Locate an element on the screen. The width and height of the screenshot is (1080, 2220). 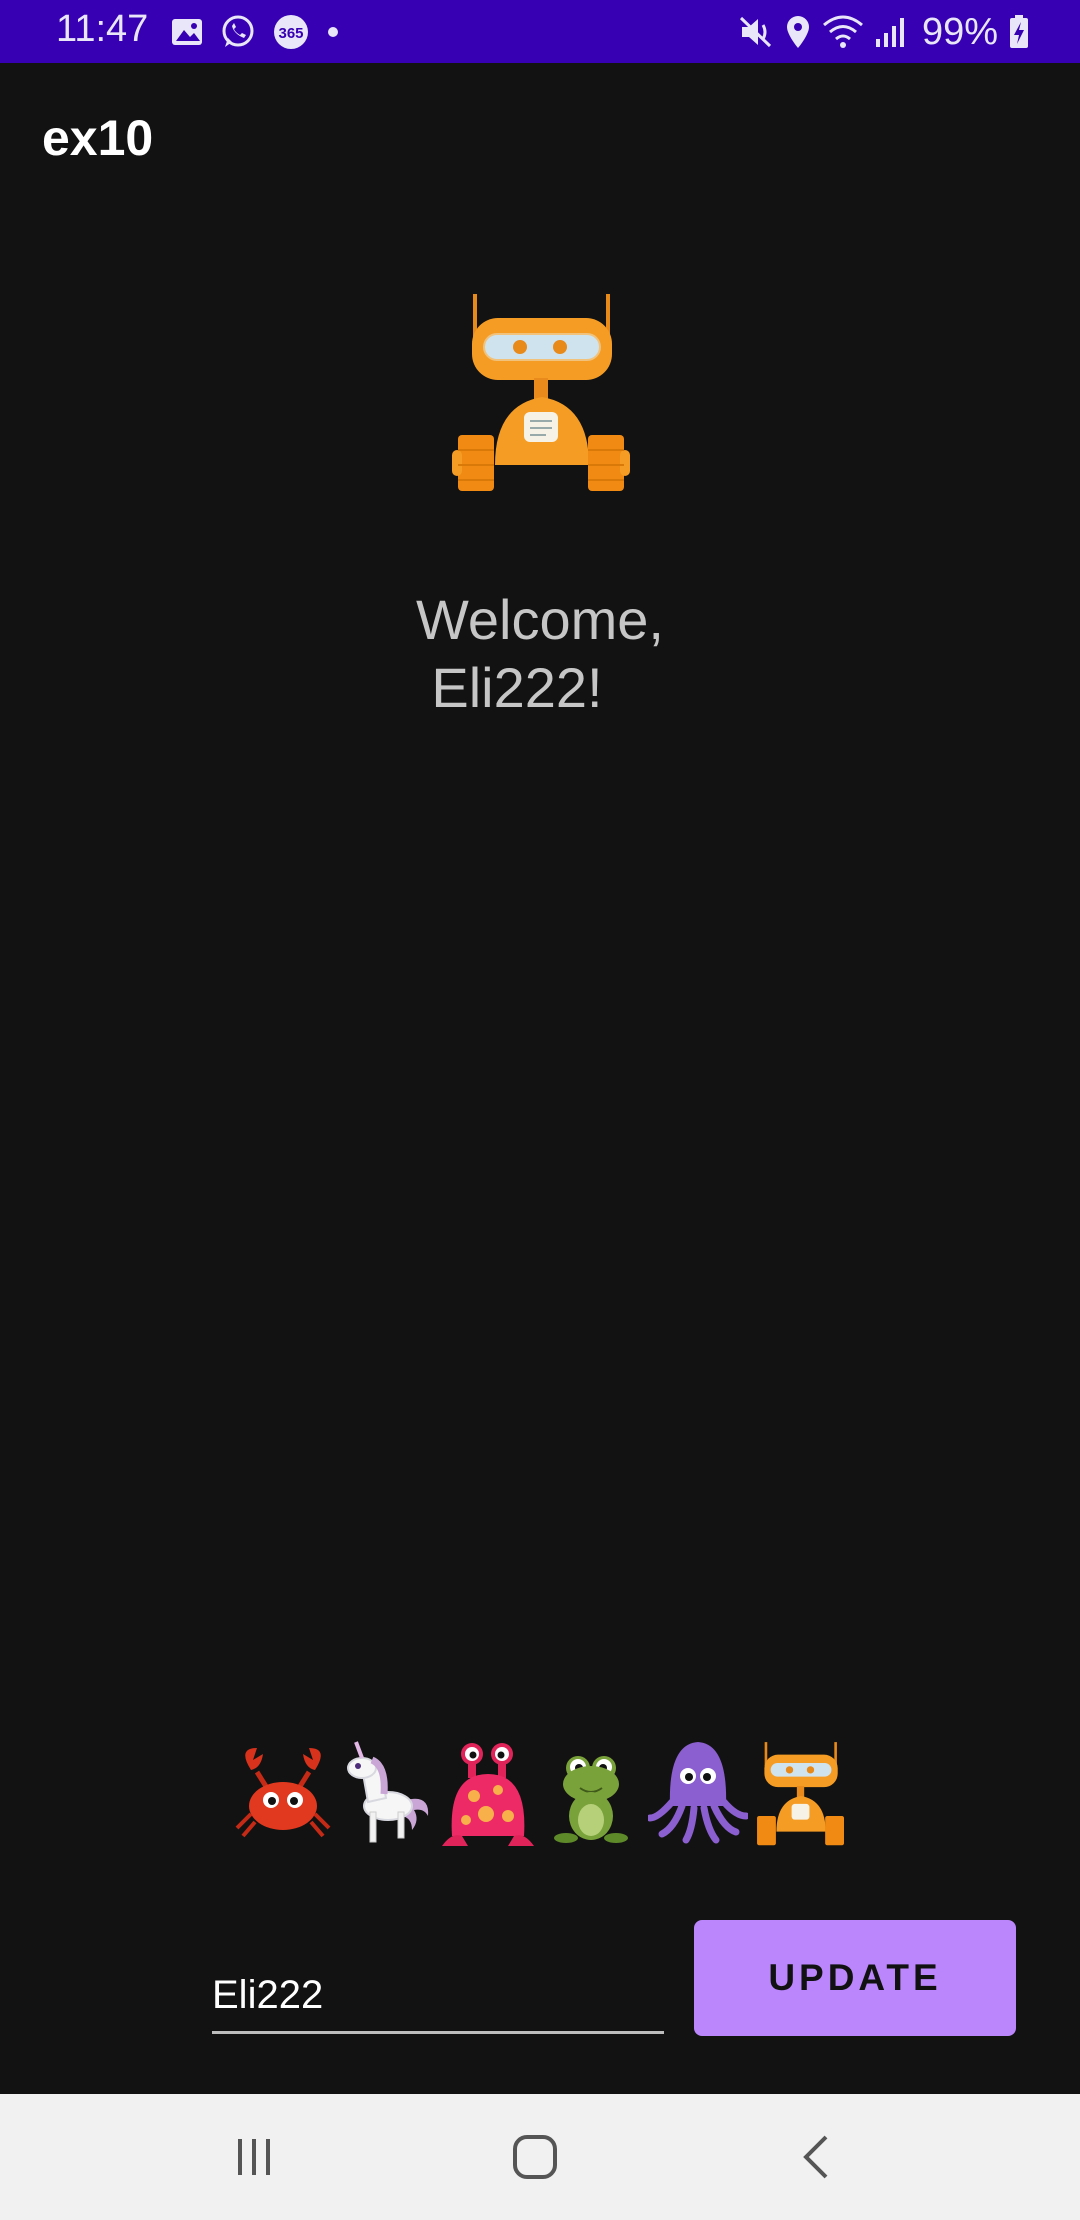
app-title: ex10 is located at coordinates (98, 138).